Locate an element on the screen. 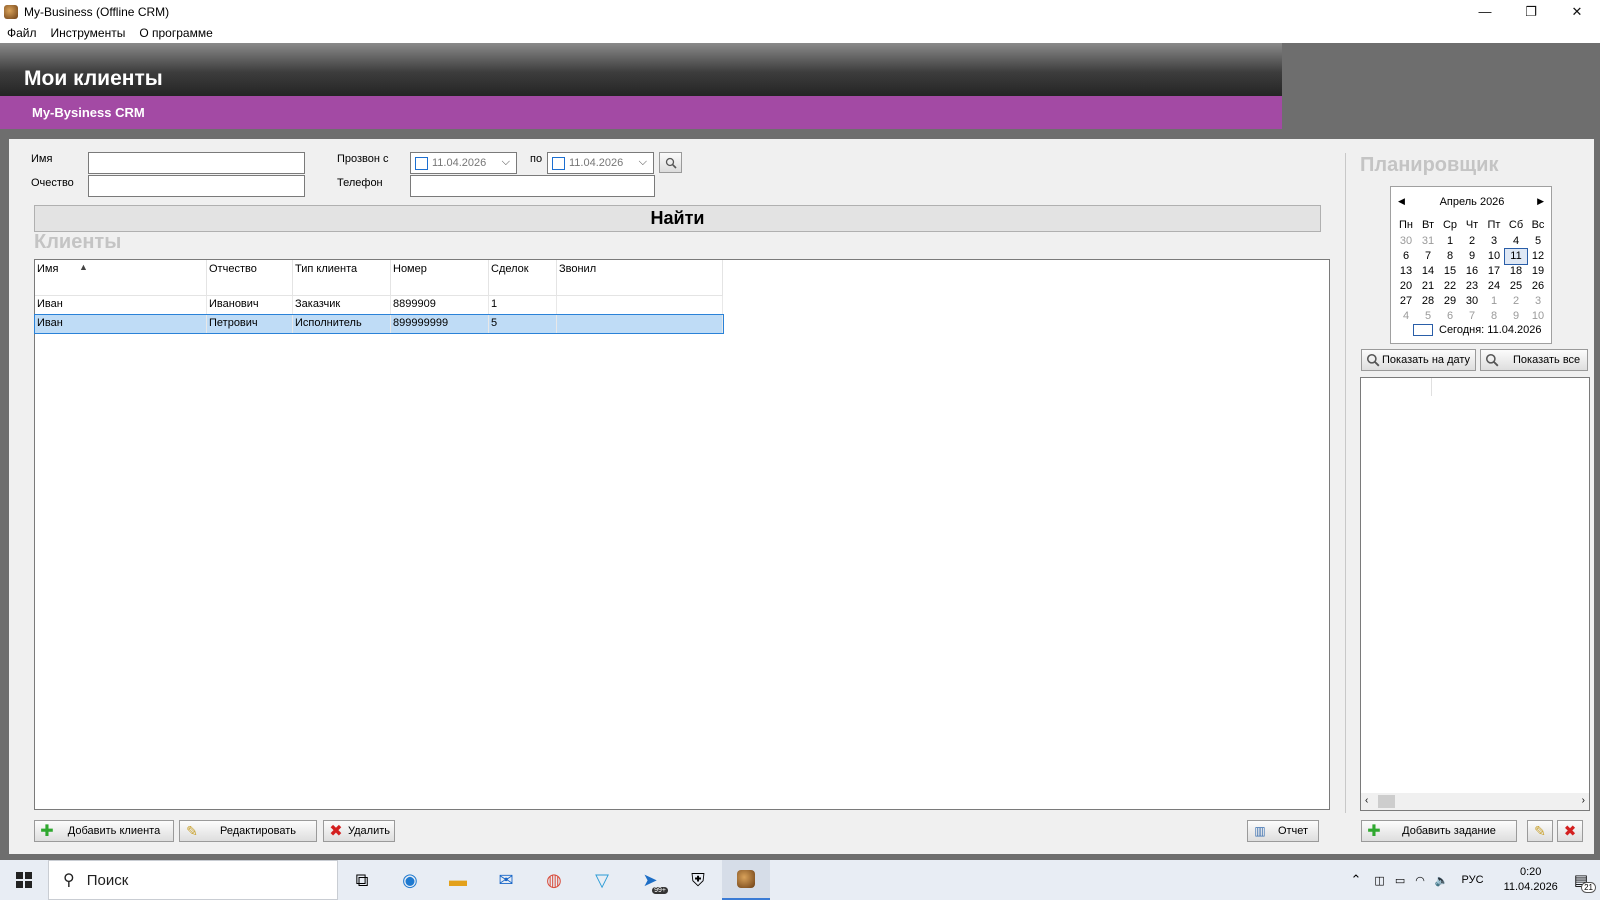 This screenshot has width=1600, height=900. horizontal-scrollbar: ‹ › is located at coordinates (1475, 801).